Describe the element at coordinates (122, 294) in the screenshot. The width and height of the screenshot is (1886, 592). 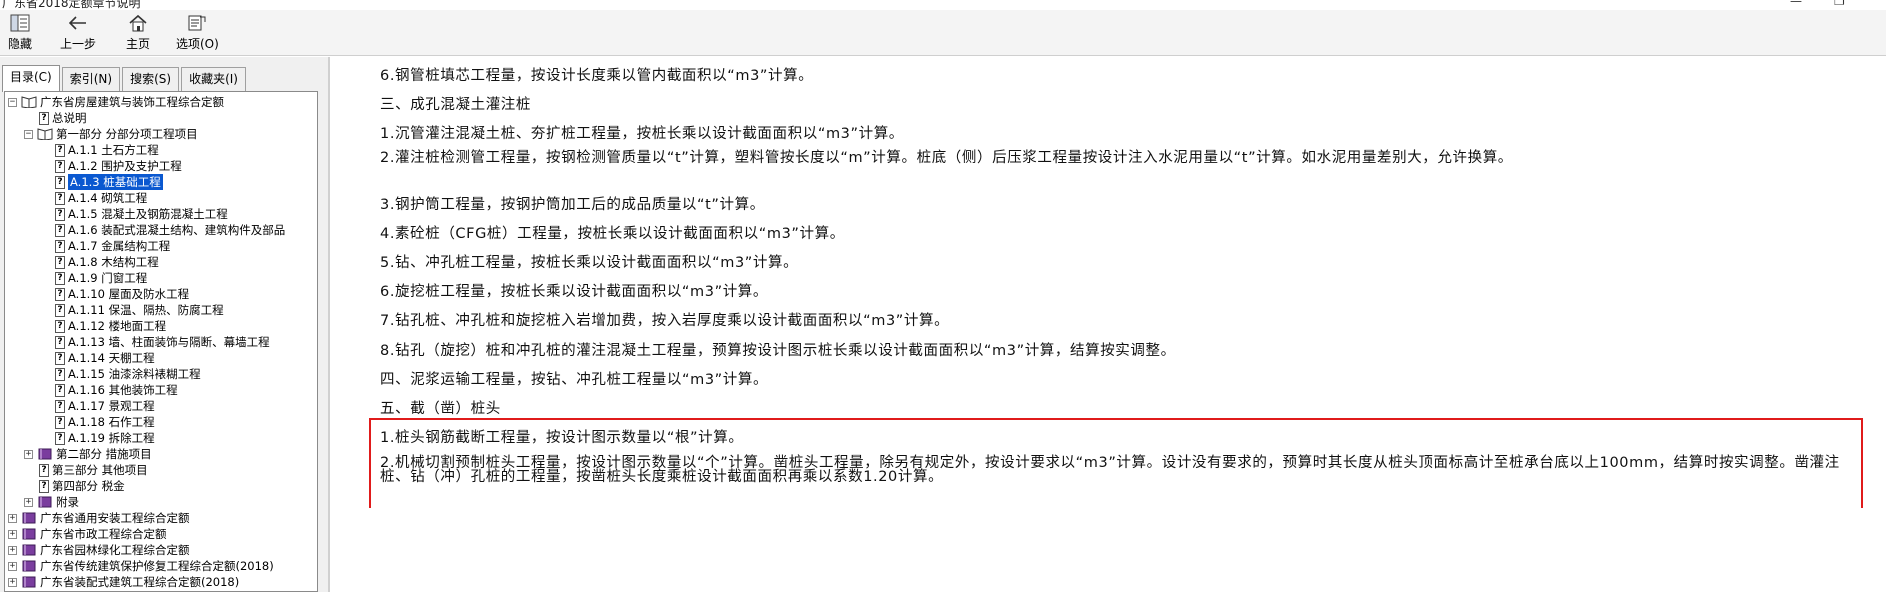
I see `tree-item: ? A.1.10 屋面及防水工程` at that location.